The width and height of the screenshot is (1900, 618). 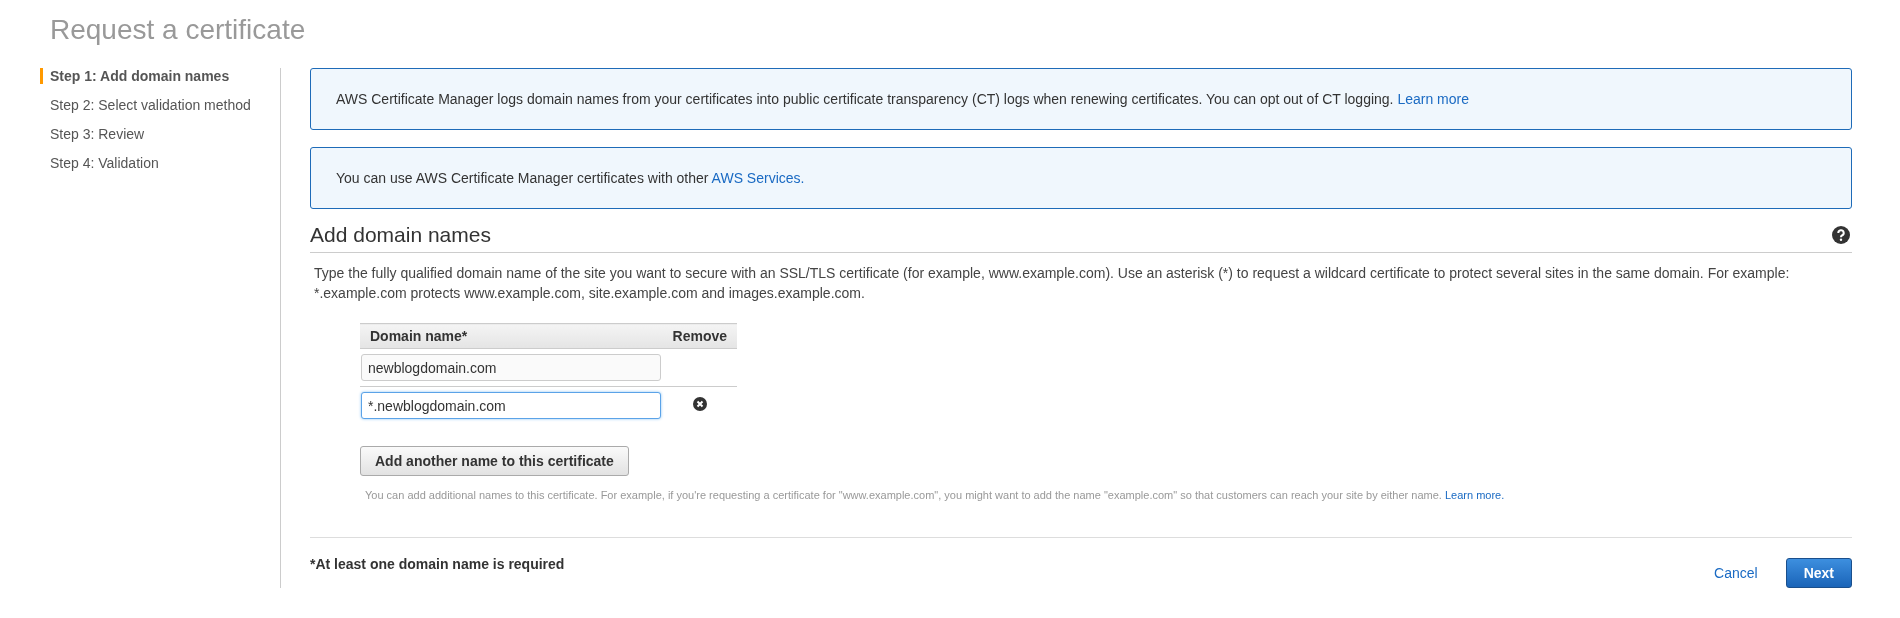 What do you see at coordinates (511, 336) in the screenshot?
I see `column-header: Domain name*` at bounding box center [511, 336].